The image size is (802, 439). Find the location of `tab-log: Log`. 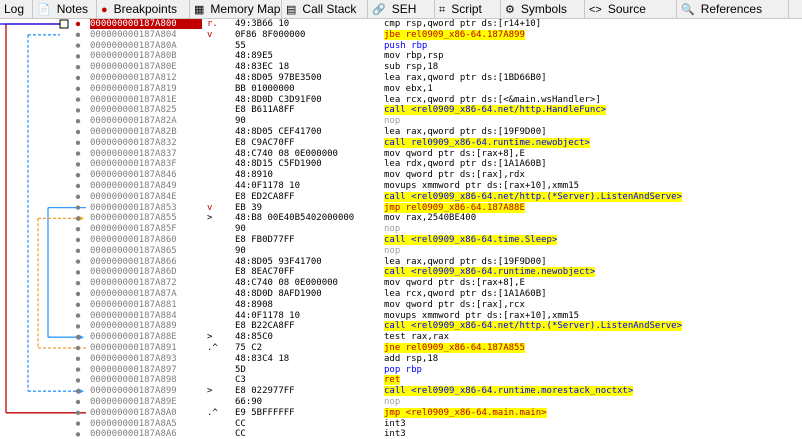

tab-log: Log is located at coordinates (16, 9).